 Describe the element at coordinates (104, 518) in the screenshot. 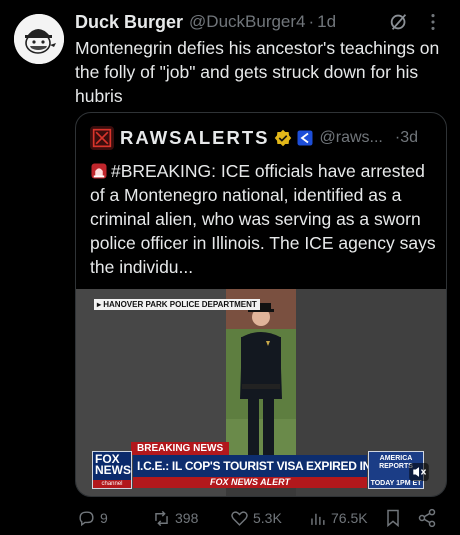

I see `reply-count: 9` at that location.